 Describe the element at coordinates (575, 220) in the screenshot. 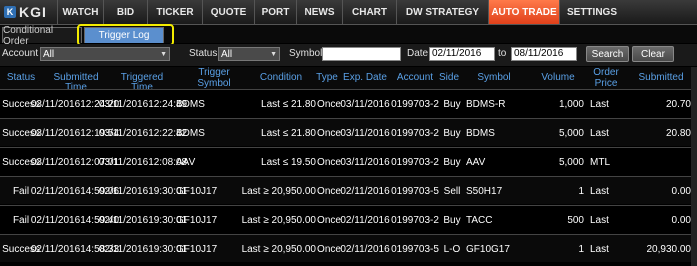

I see `cell-volume: 500` at that location.